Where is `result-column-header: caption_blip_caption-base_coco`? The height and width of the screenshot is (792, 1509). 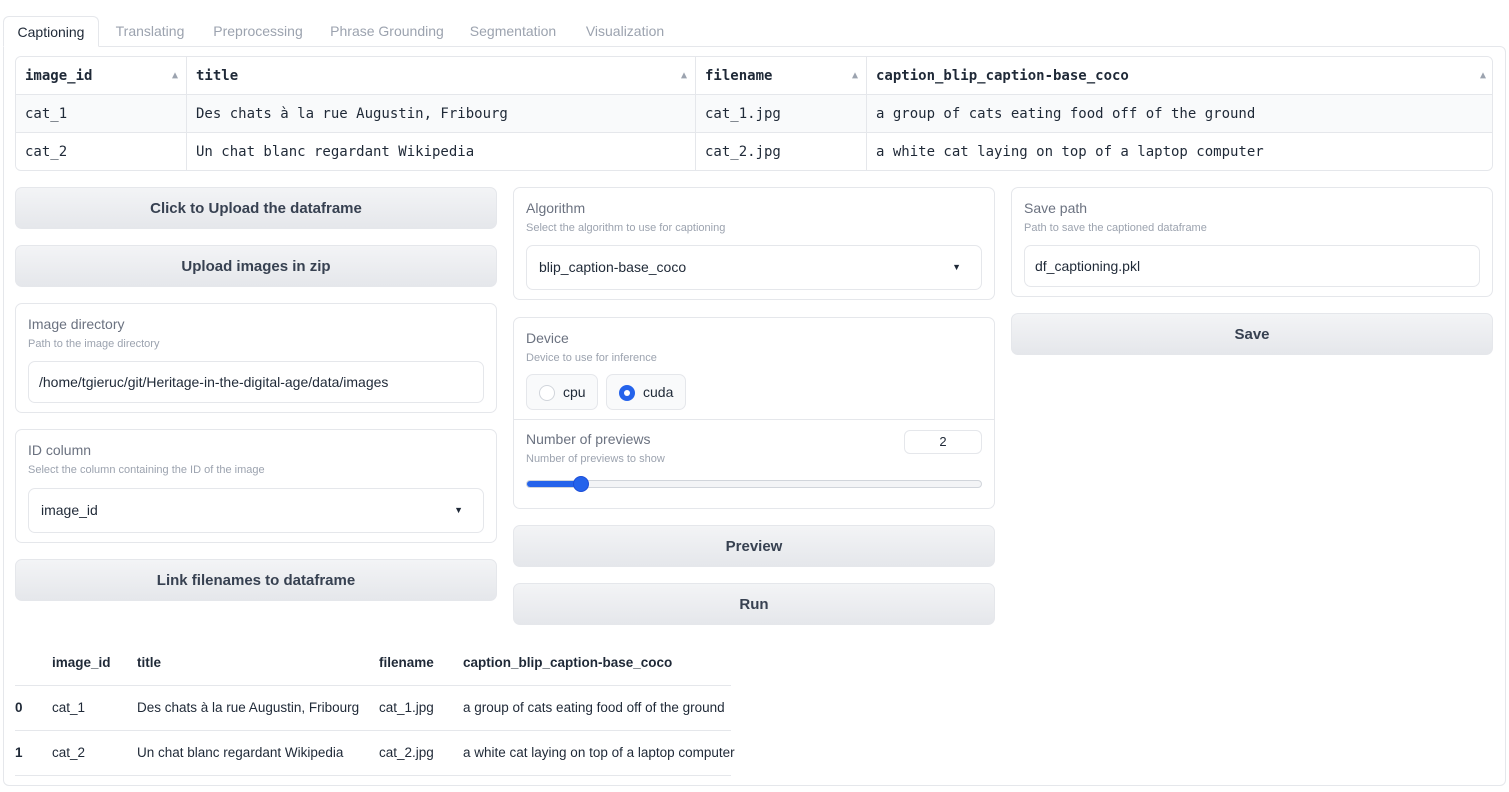
result-column-header: caption_blip_caption-base_coco is located at coordinates (568, 662).